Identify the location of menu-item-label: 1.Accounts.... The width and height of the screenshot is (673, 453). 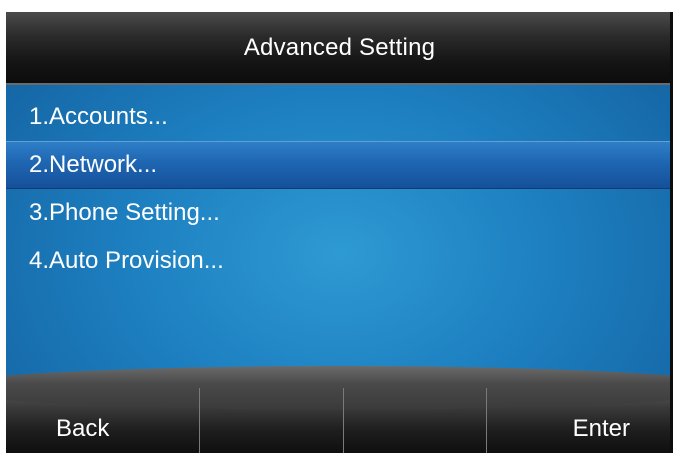
(98, 116).